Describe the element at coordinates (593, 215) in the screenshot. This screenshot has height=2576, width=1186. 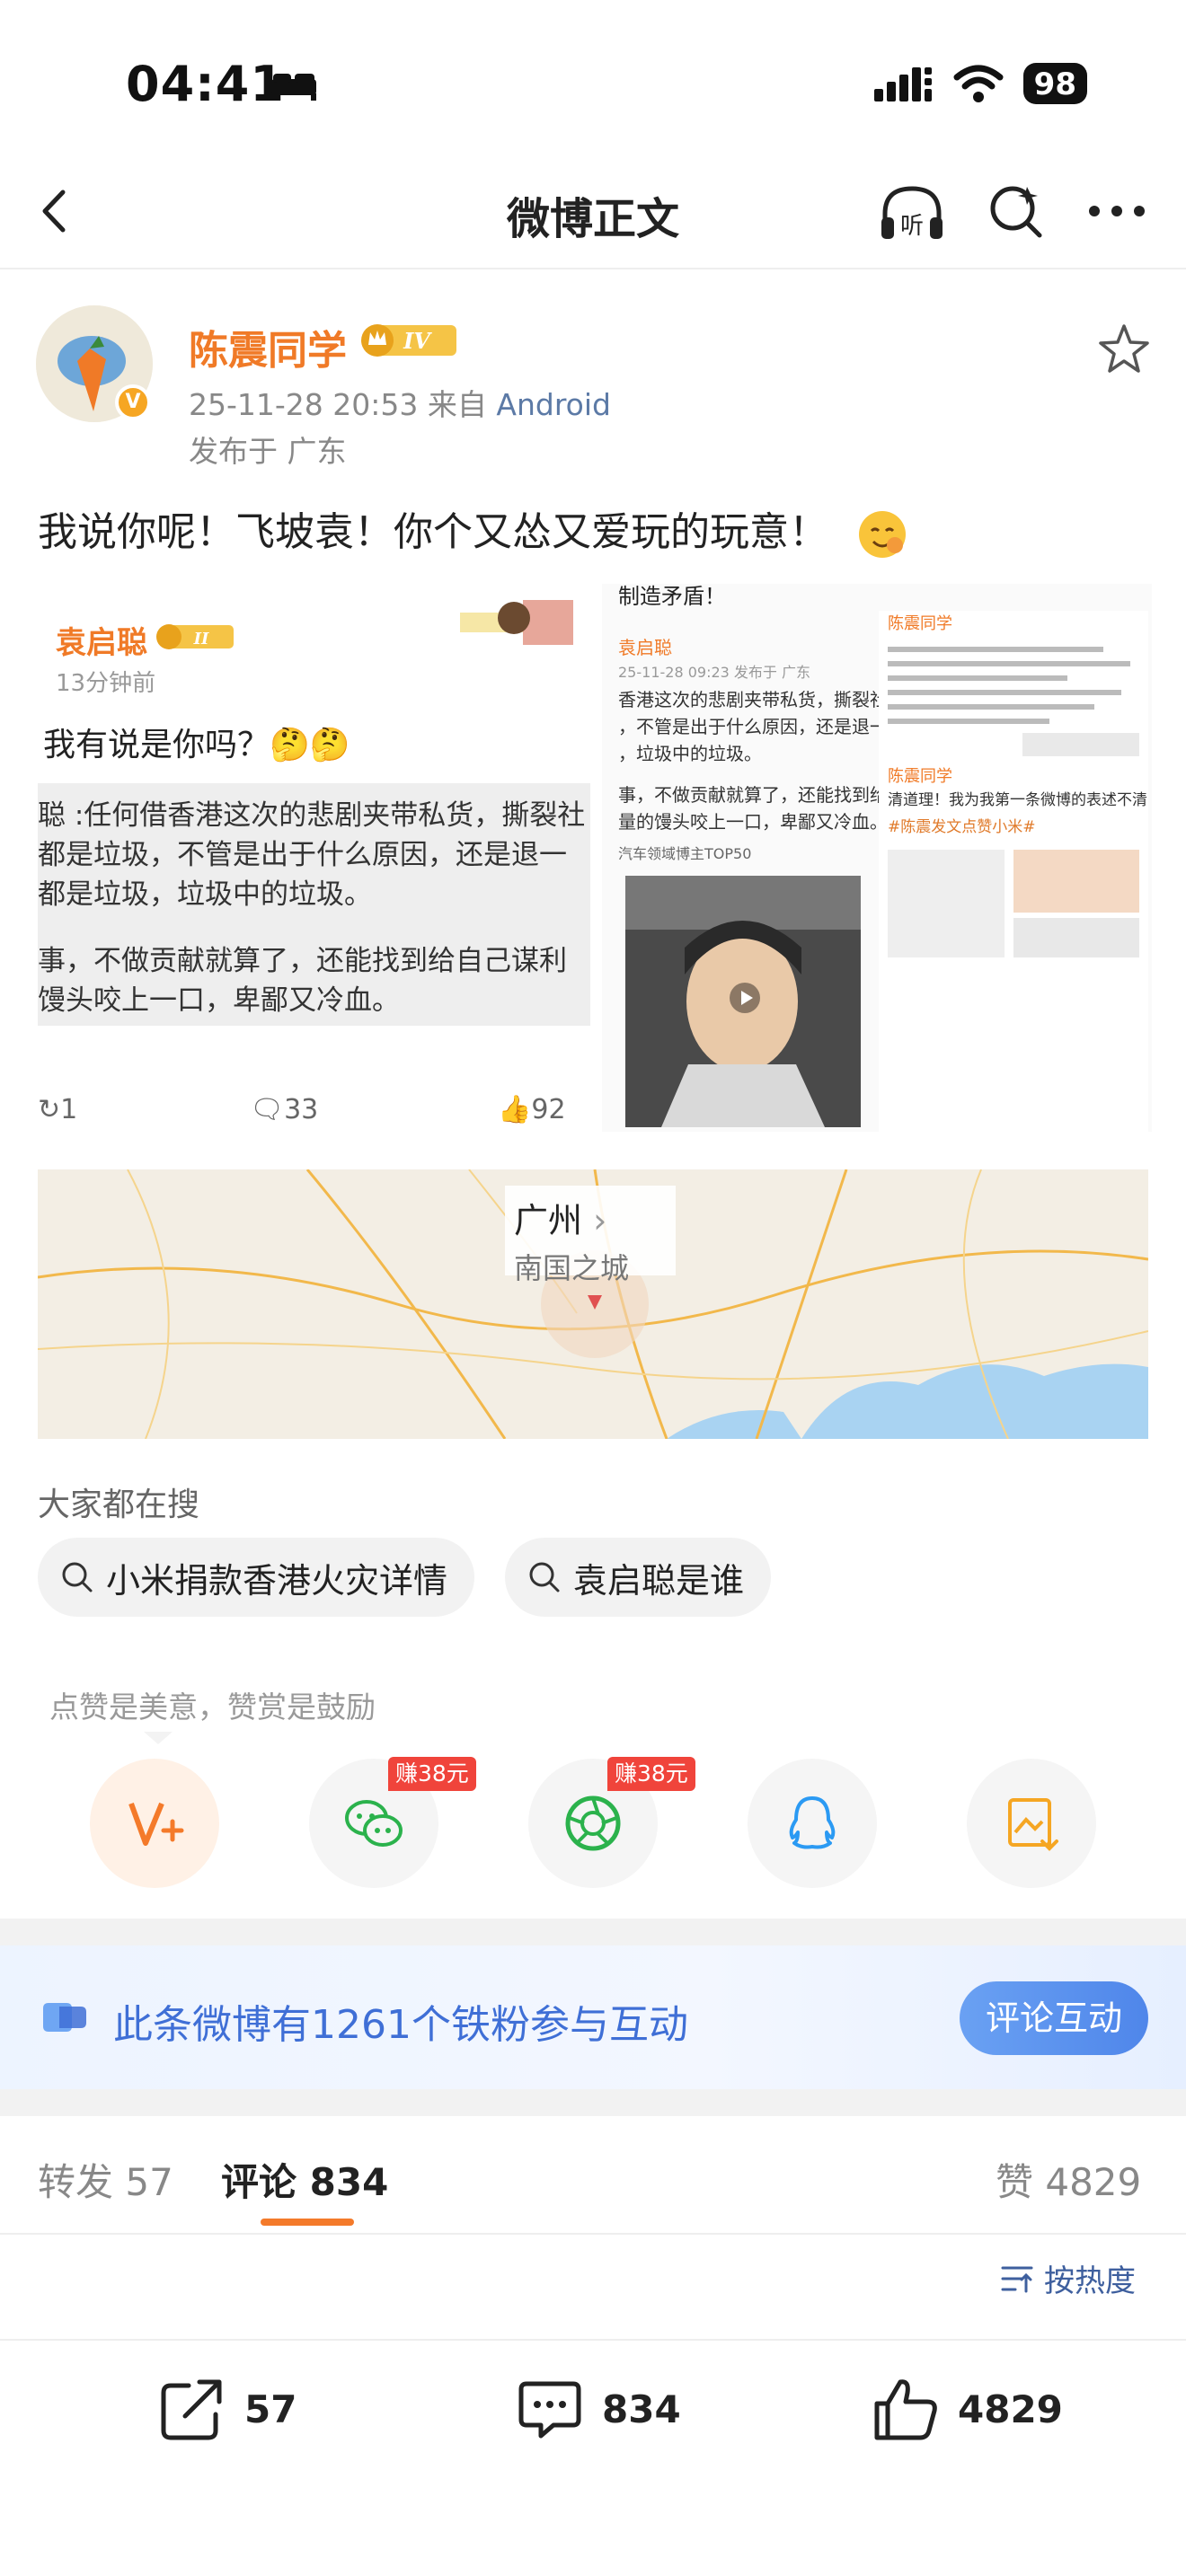
I see `nav-bar: 微博正文 听` at that location.